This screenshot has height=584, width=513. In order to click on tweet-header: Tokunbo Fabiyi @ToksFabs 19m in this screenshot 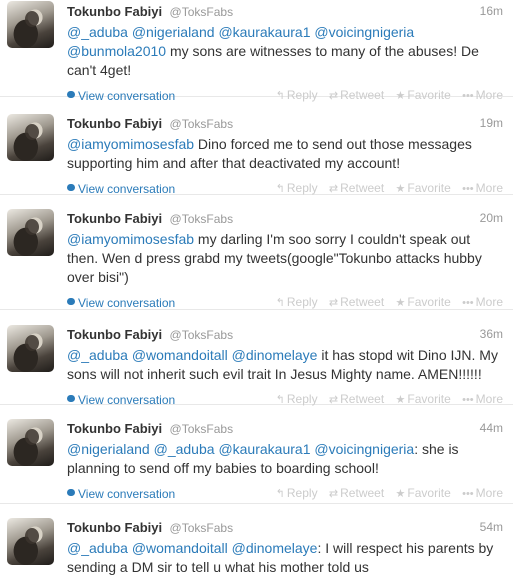, I will do `click(285, 123)`.